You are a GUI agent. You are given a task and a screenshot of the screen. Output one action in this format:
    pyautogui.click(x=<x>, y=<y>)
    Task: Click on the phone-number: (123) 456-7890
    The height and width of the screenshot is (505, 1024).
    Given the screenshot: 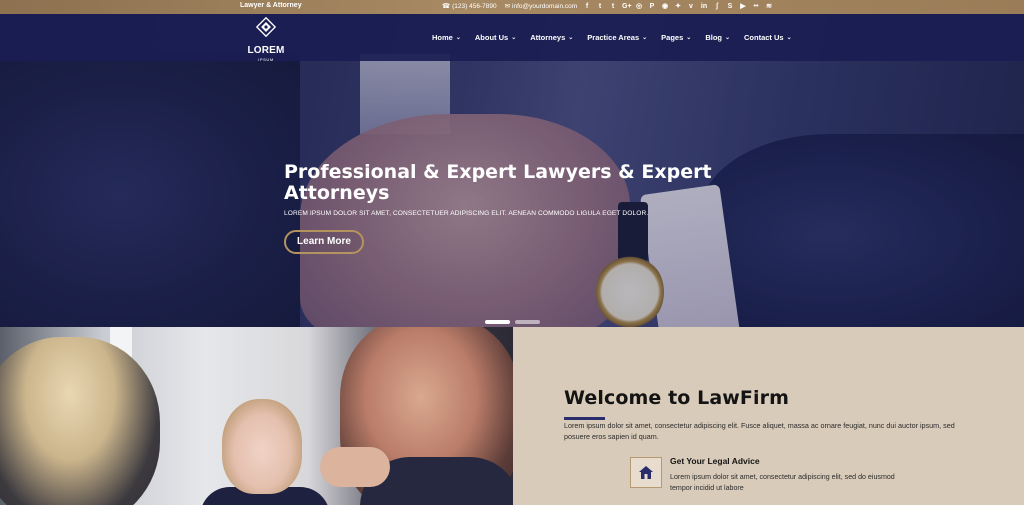 What is the action you would take?
    pyautogui.click(x=474, y=6)
    